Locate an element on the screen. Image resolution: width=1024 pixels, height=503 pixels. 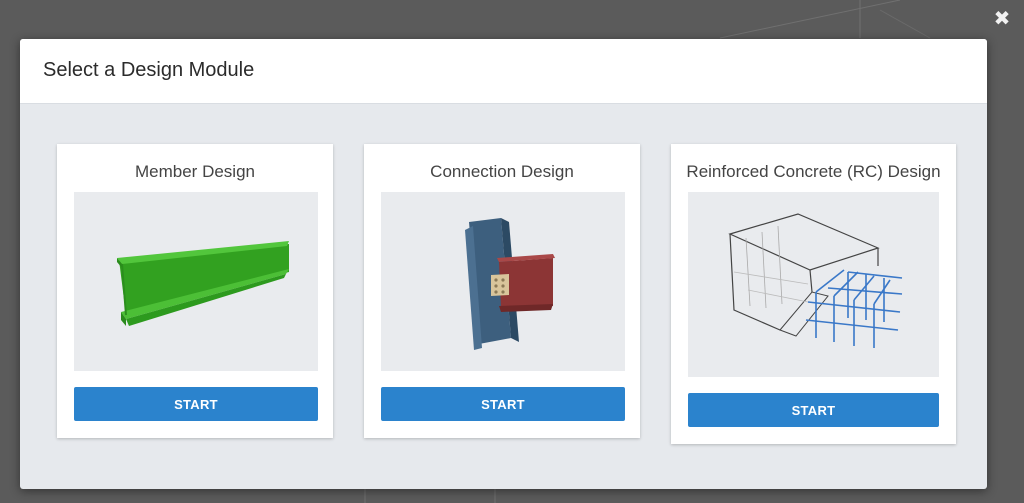
connection-design-start-button: START is located at coordinates (503, 404).